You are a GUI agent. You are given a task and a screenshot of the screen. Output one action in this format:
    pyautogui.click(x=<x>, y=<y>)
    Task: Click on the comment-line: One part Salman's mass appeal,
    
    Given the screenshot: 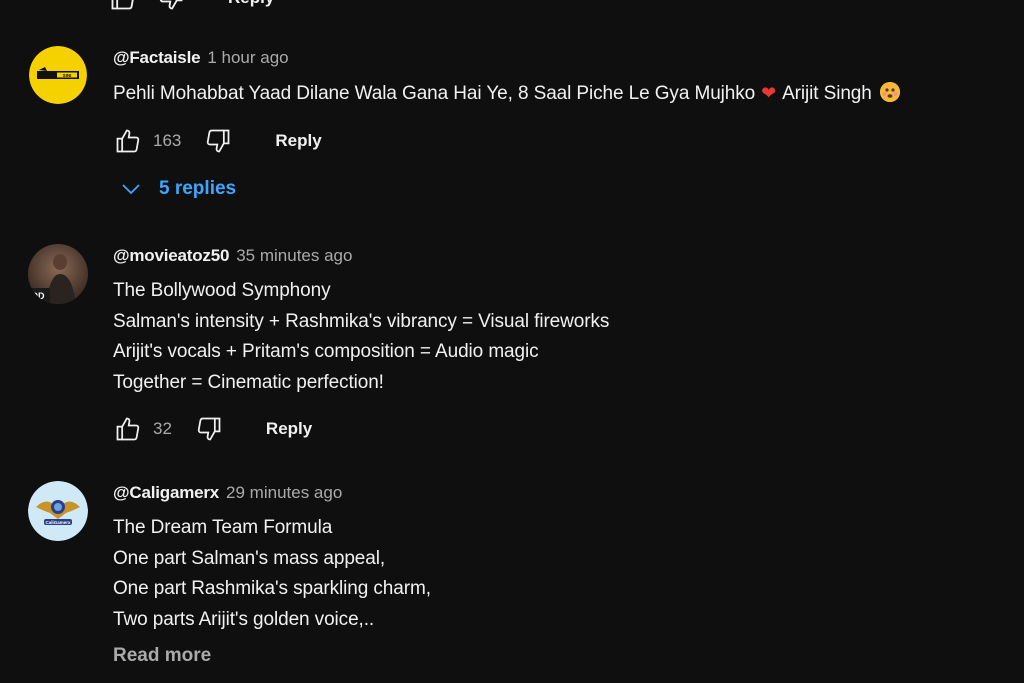 What is the action you would take?
    pyautogui.click(x=249, y=558)
    